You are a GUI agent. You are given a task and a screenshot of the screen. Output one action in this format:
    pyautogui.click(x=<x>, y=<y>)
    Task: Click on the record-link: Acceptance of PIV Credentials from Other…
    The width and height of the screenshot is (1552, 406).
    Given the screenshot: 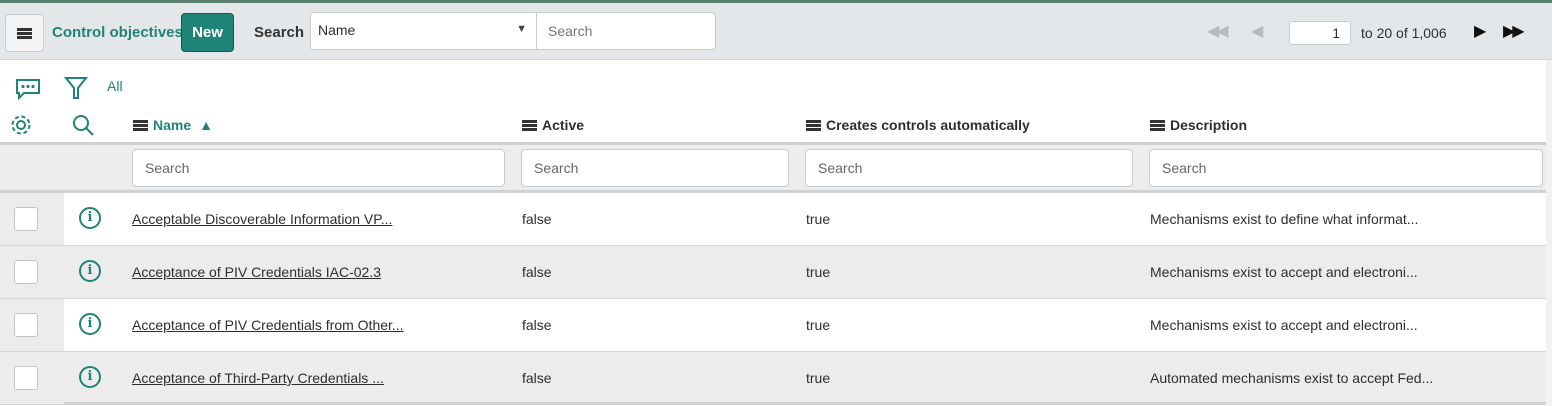 What is the action you would take?
    pyautogui.click(x=268, y=325)
    